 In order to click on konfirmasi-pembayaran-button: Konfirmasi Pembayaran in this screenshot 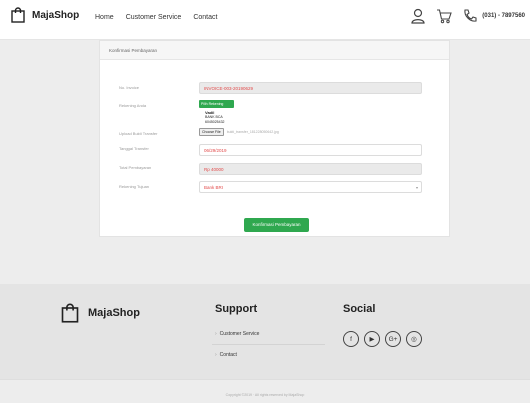, I will do `click(276, 225)`.